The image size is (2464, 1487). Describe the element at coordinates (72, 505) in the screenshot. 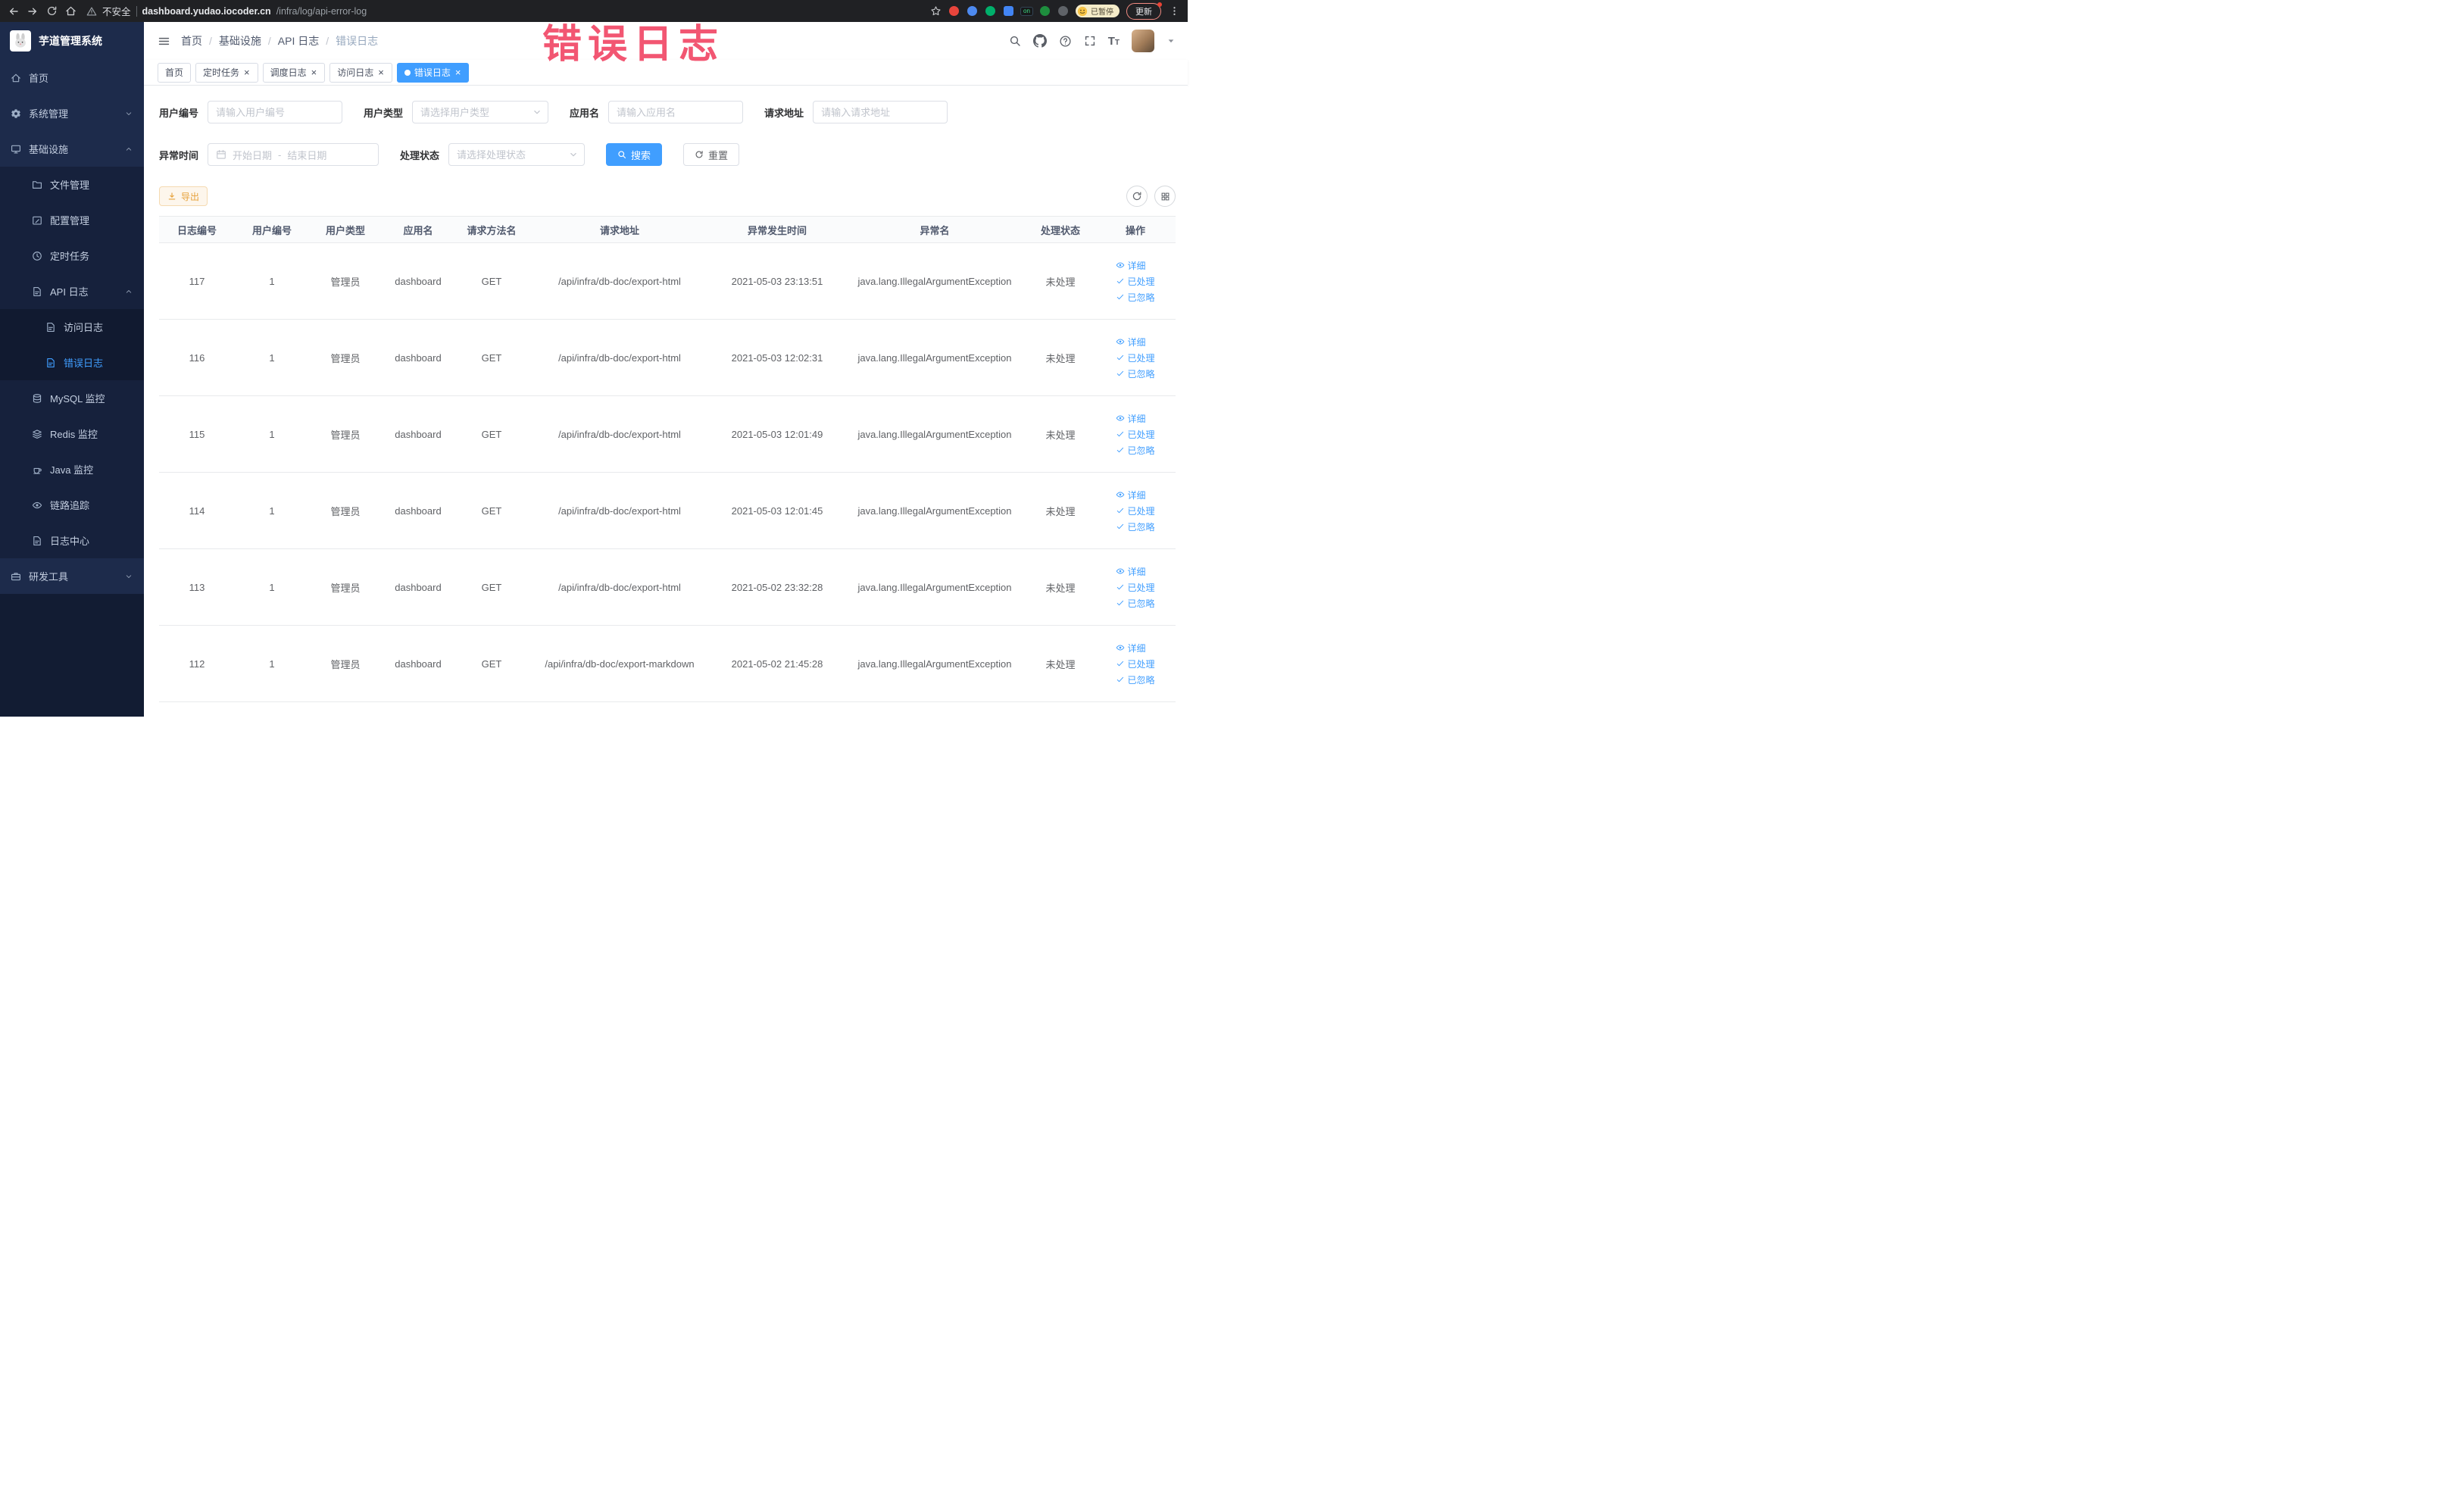

I see `sidebar-item-trace: 链路追踪` at that location.